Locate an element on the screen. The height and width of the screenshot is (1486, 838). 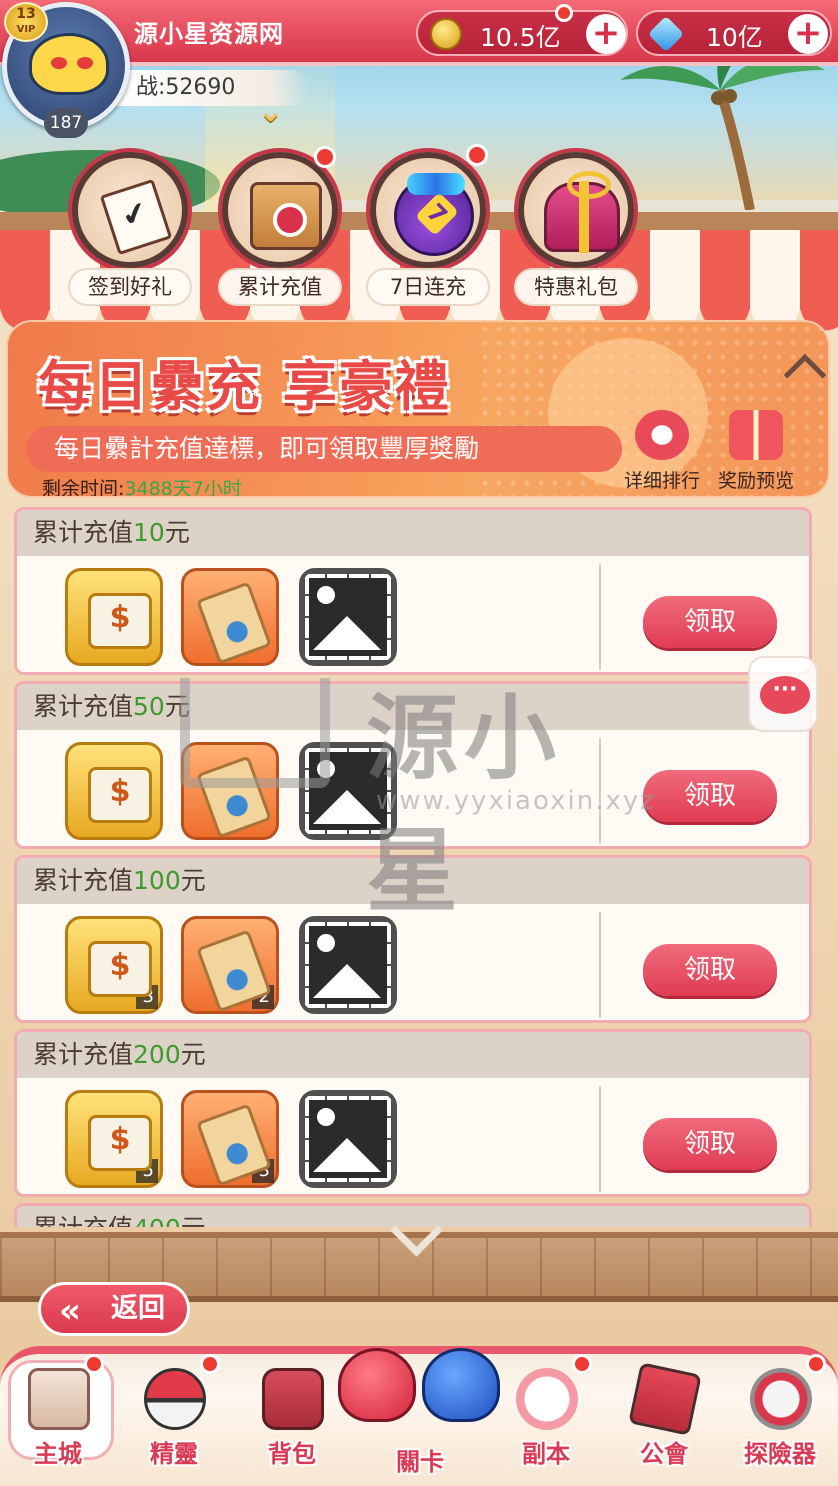
vip-badge: 13 VIP is located at coordinates (26, 22).